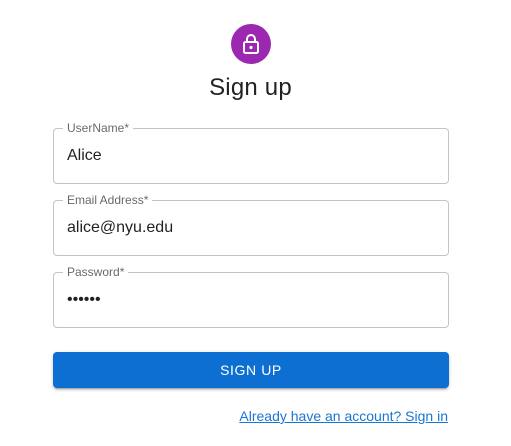 Image resolution: width=511 pixels, height=446 pixels. I want to click on sign-in-link: Already have an account? Sign in, so click(343, 416).